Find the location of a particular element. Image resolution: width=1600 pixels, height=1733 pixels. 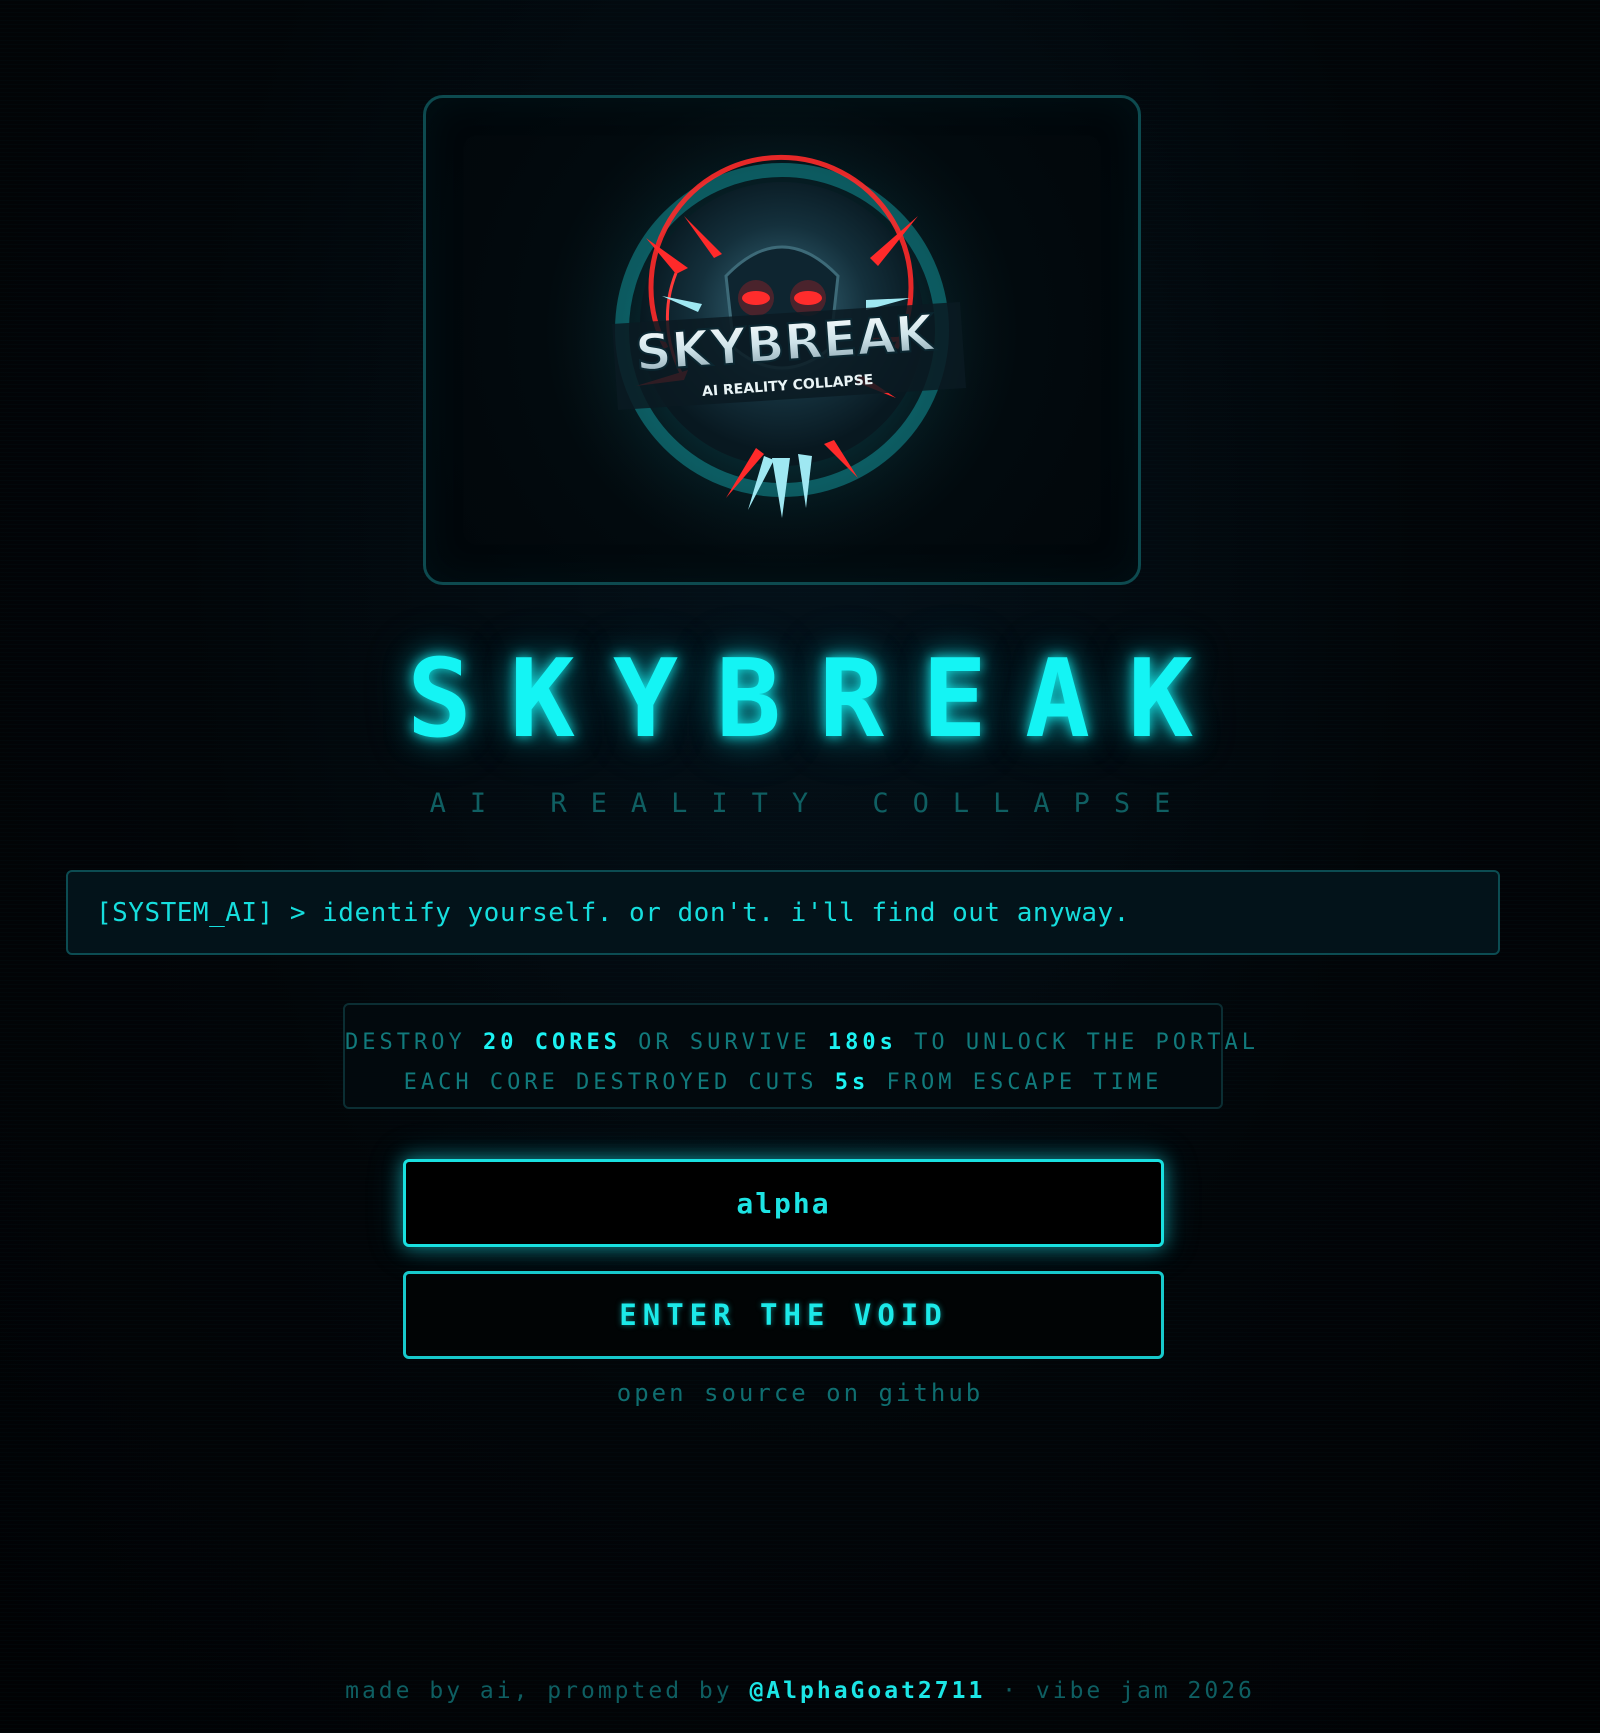

enter-the-void-button: ENTER THE VOID is located at coordinates (783, 1315).